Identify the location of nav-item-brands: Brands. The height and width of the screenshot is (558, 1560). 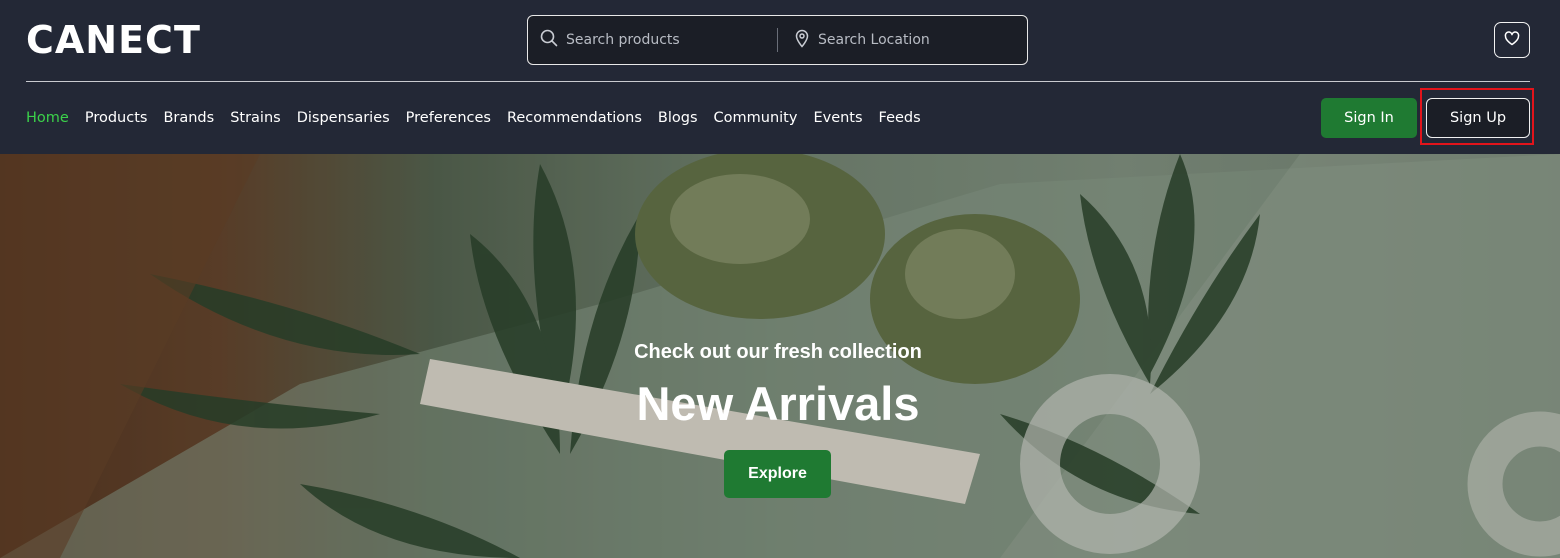
(188, 118).